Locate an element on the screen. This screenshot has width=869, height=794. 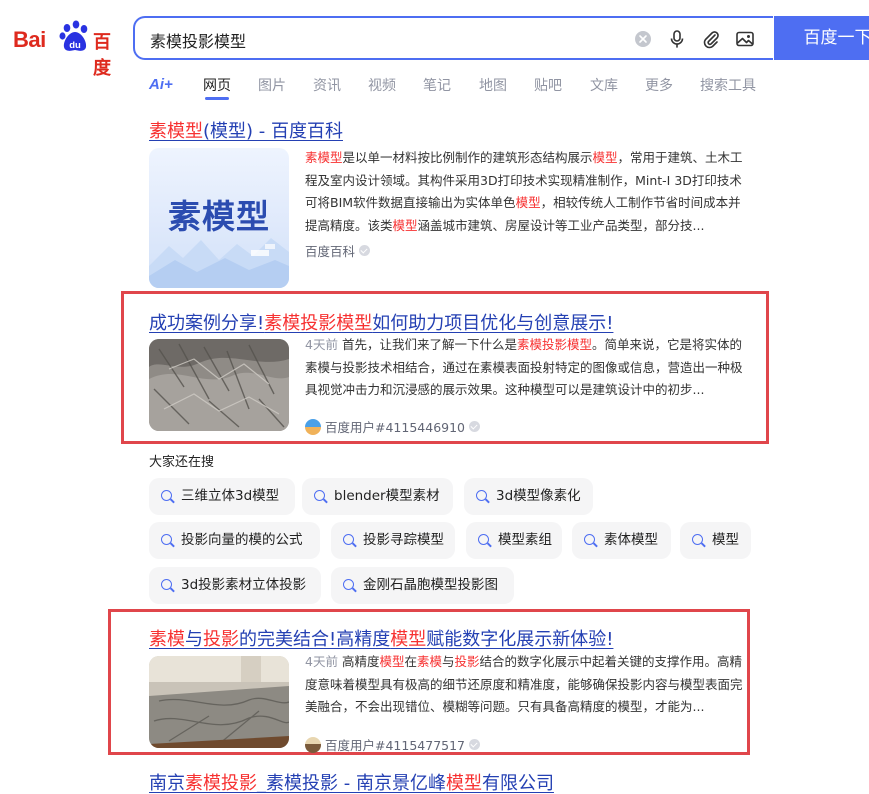
tab-item: 搜索工具 is located at coordinates (728, 85).